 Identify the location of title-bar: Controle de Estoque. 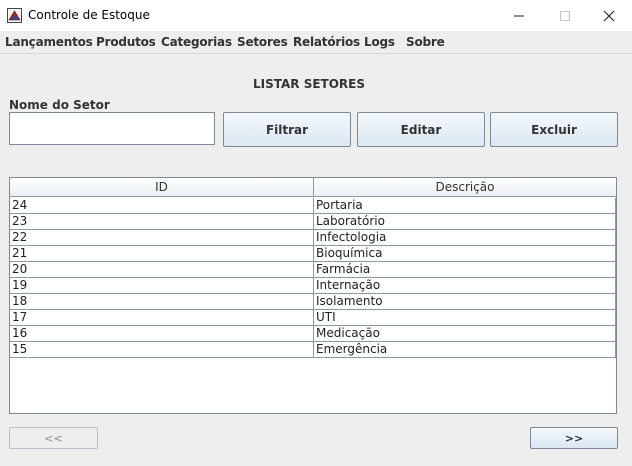
(316, 15).